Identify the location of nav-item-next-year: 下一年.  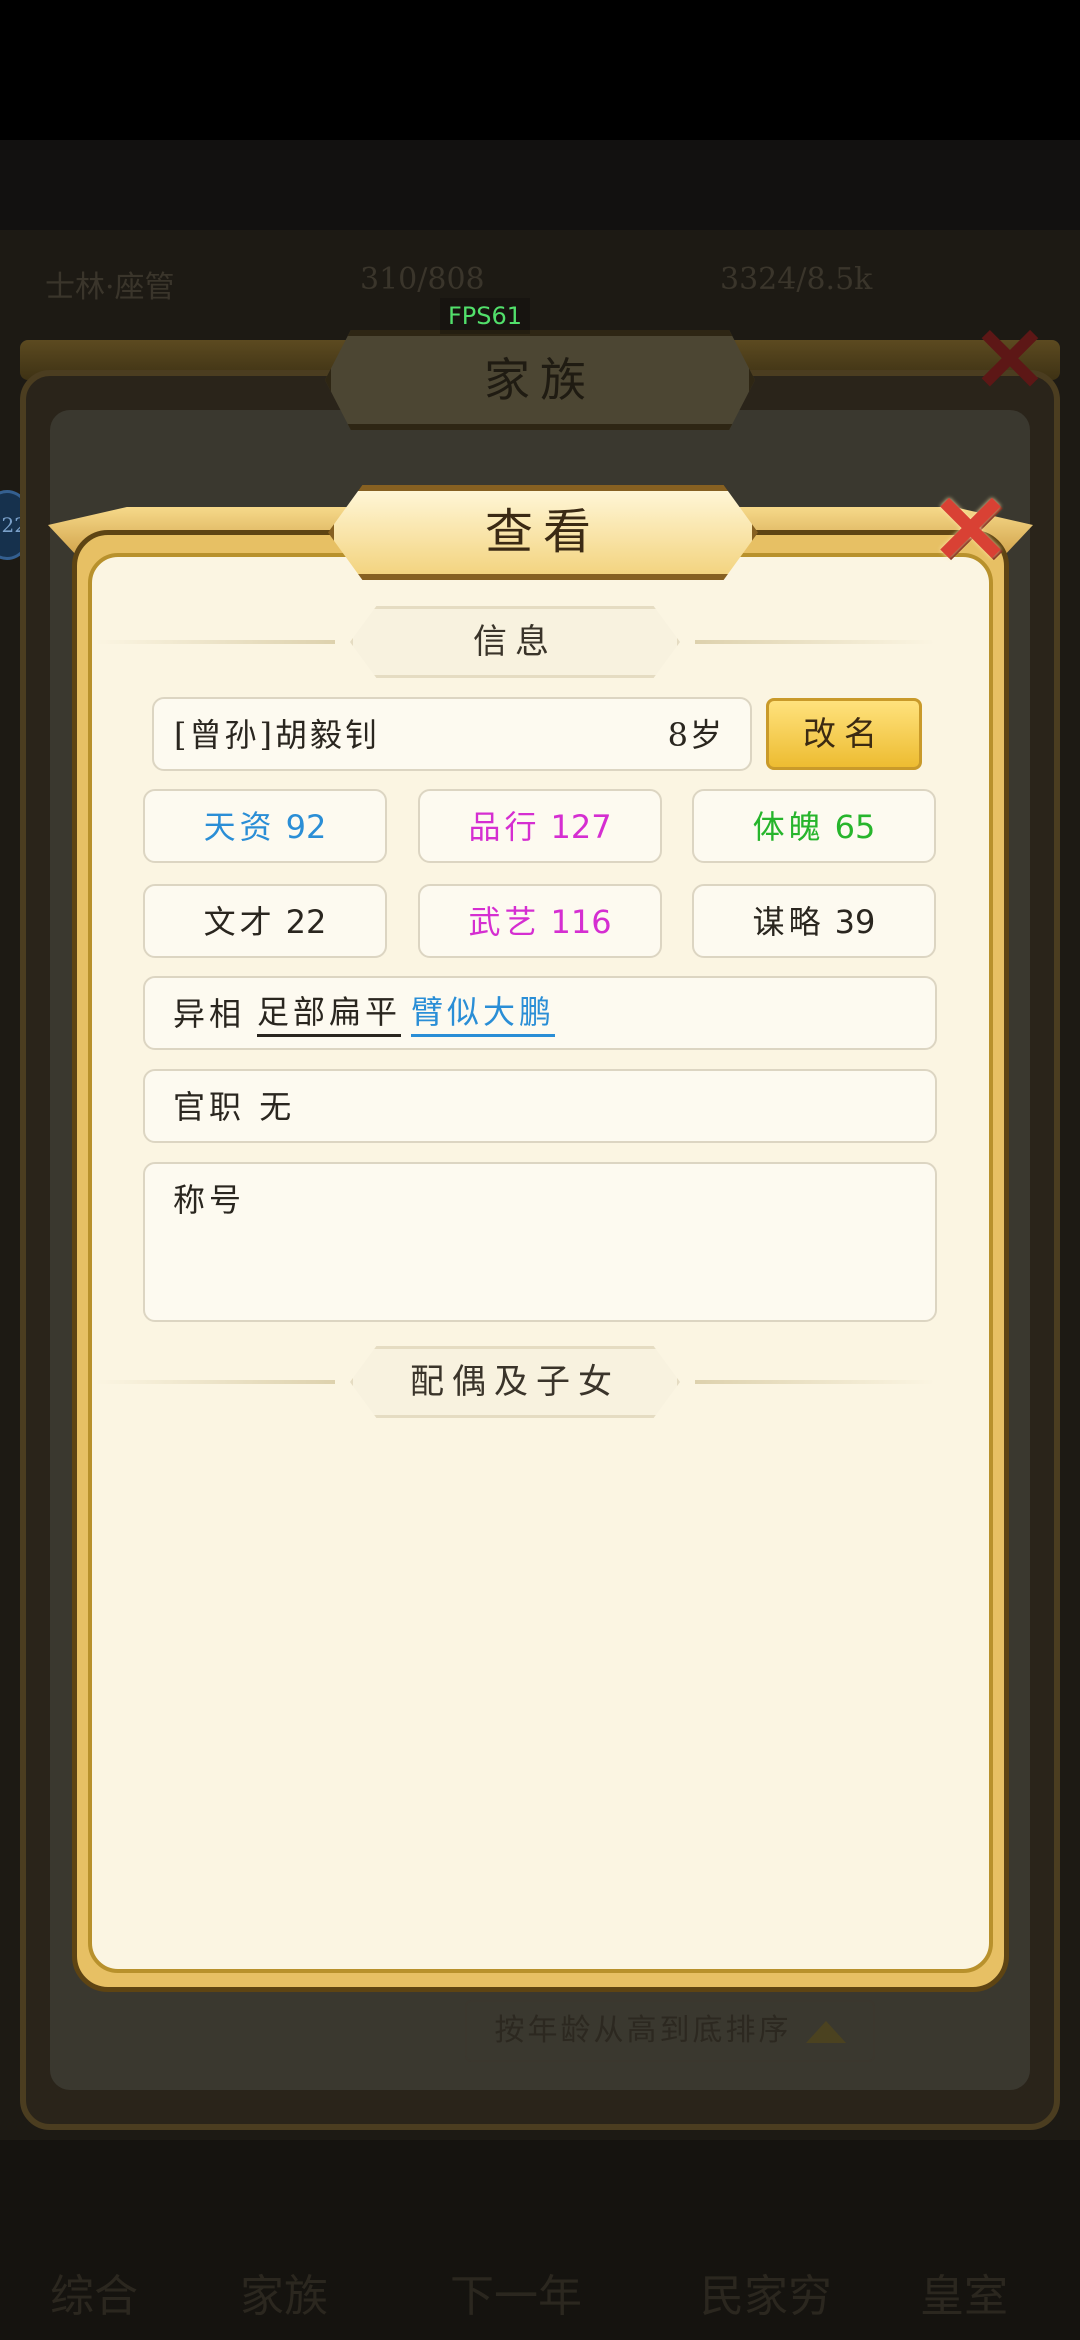
(516, 2292).